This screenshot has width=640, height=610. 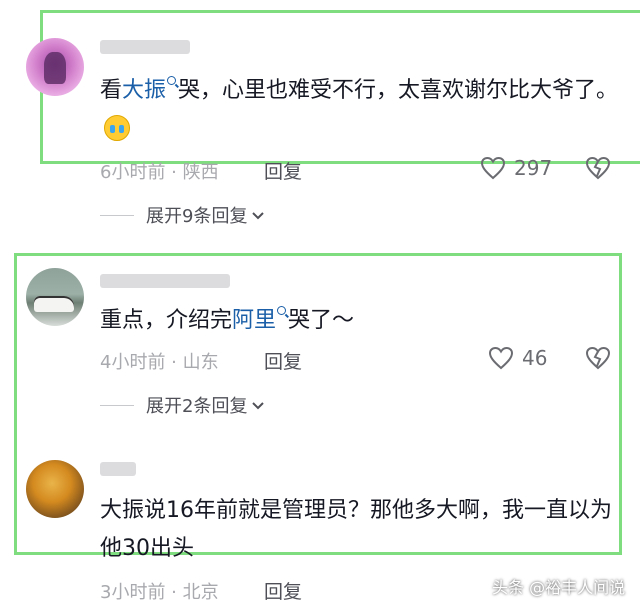 I want to click on expand-replies-button: 展开2条回复, so click(x=182, y=405).